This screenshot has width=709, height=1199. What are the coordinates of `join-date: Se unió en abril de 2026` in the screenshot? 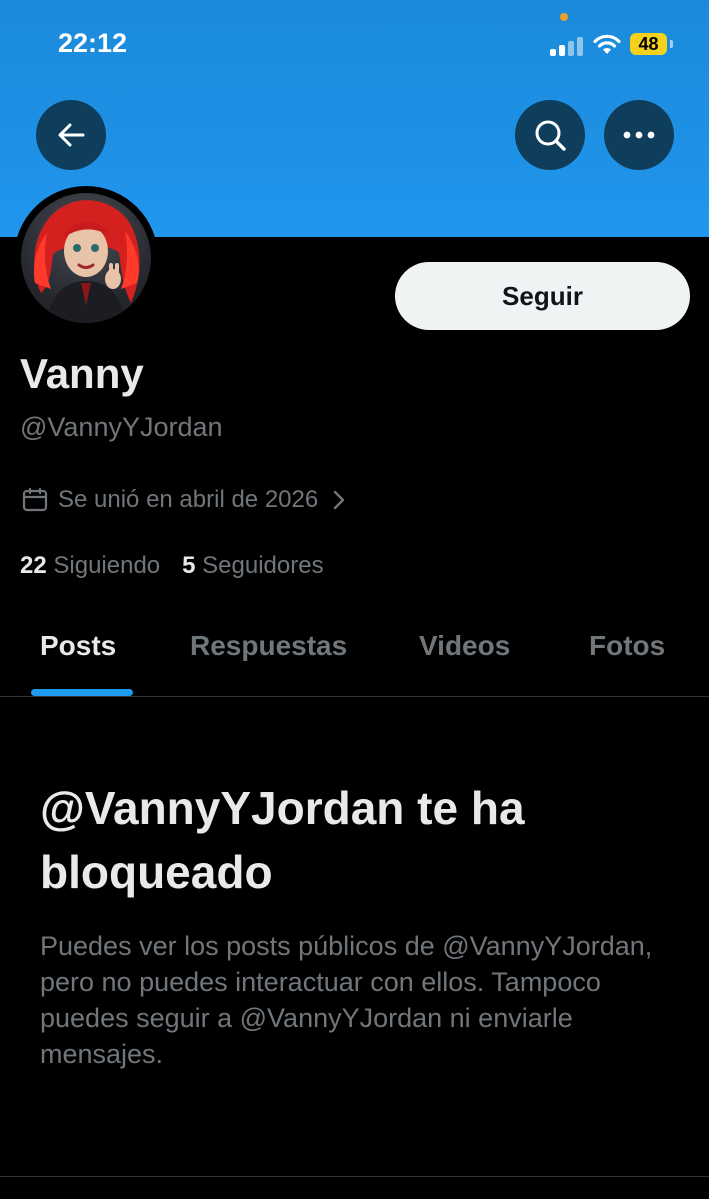 It's located at (184, 500).